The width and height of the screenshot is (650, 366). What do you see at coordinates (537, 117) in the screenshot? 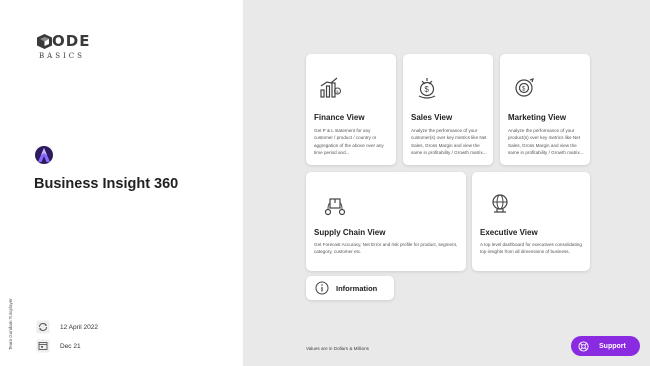
I see `card-title: Marketing View` at bounding box center [537, 117].